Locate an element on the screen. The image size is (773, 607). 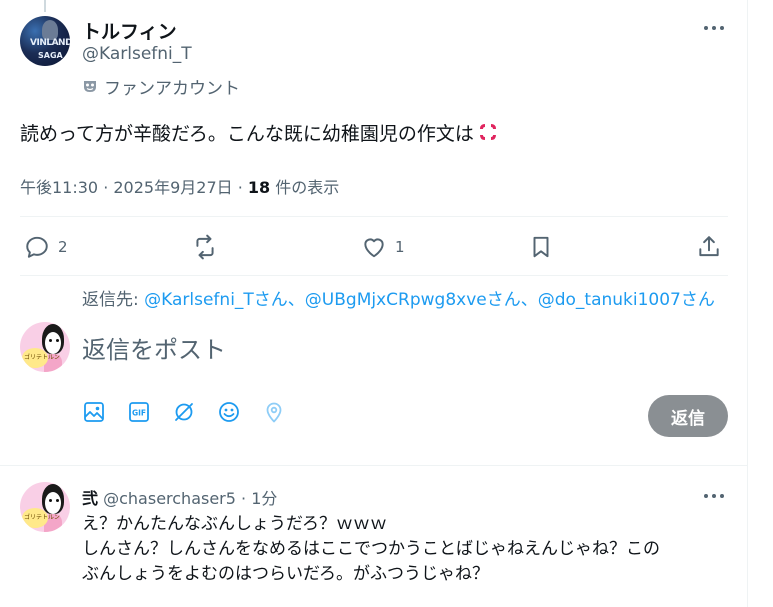
reply-to-prefix: 返信先: is located at coordinates (113, 300).